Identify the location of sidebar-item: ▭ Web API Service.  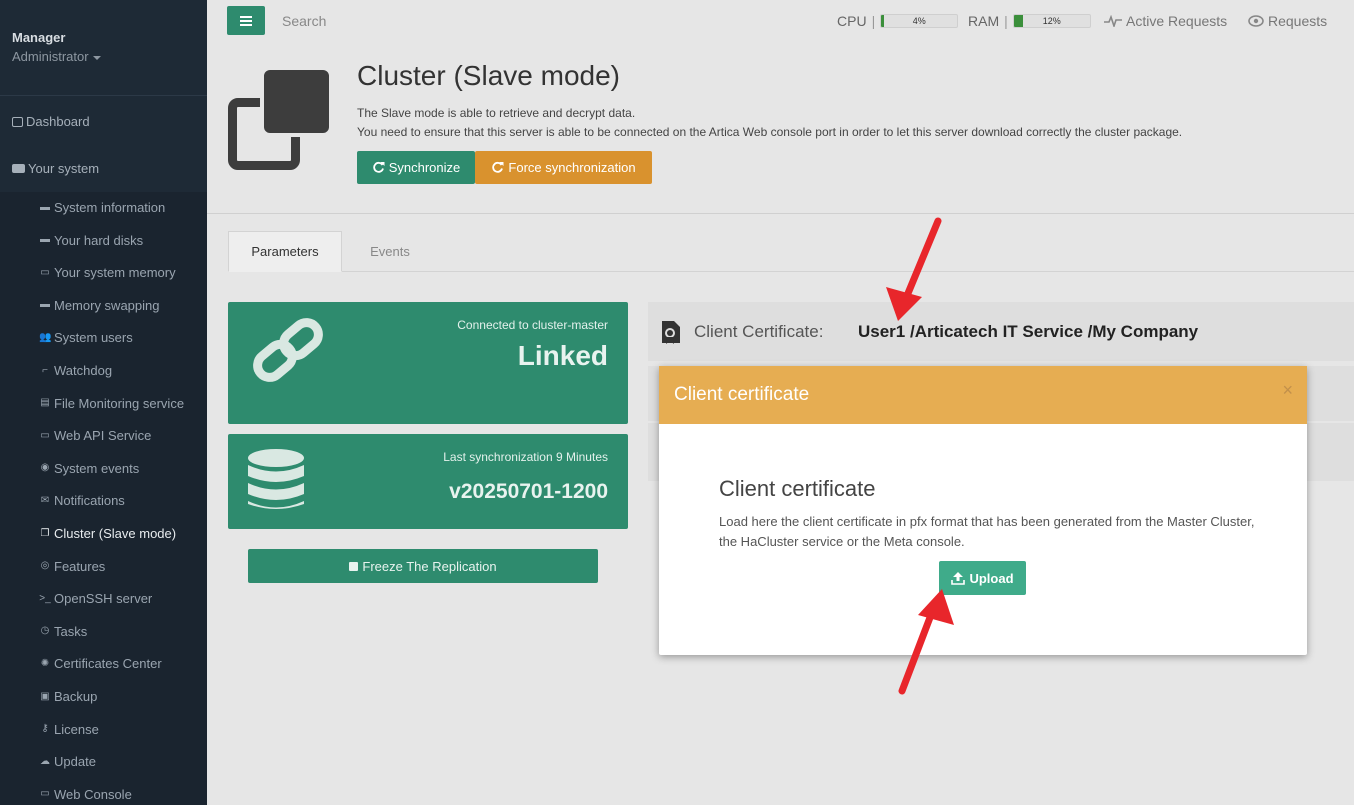
(95, 435).